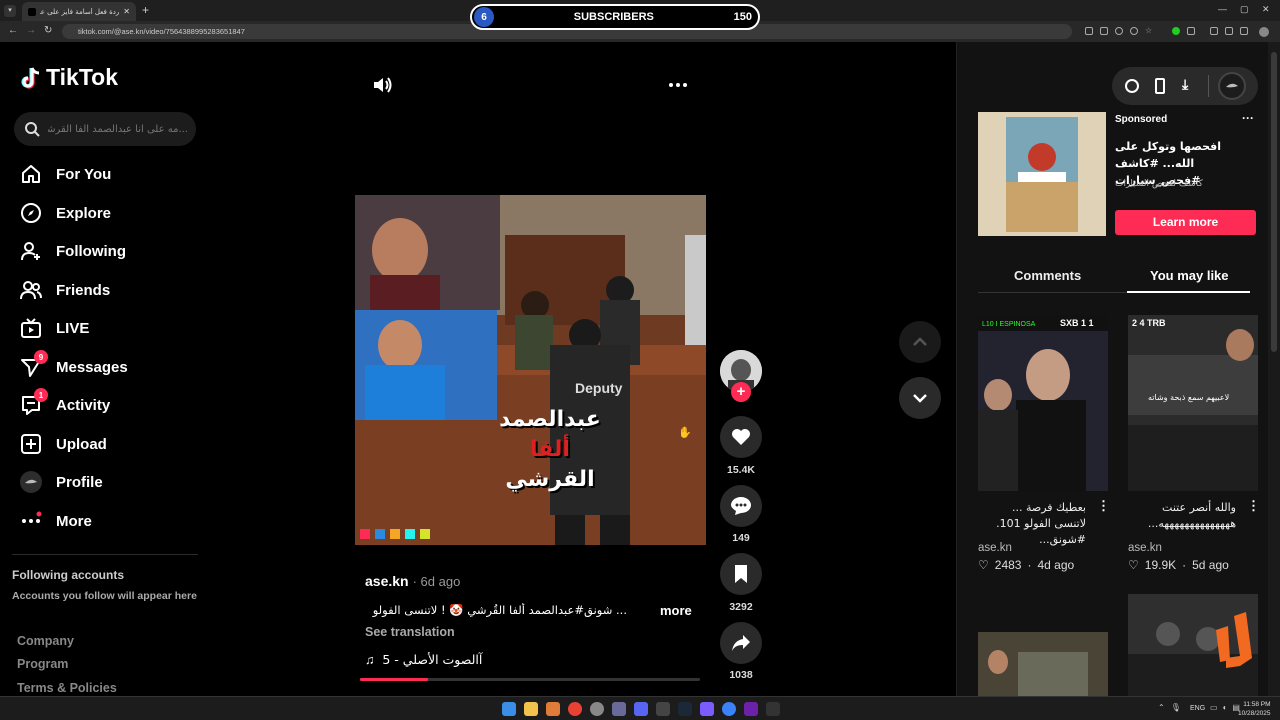 This screenshot has height=720, width=1280. Describe the element at coordinates (1169, 707) in the screenshot. I see `tray-icons: ⌃ 🎙` at that location.